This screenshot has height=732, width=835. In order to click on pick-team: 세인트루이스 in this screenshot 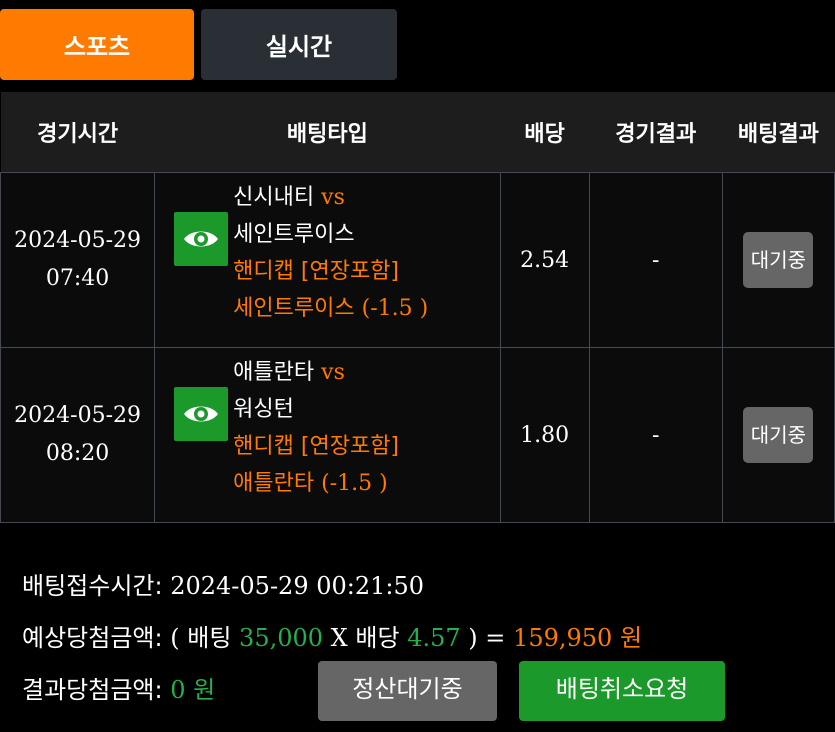, I will do `click(294, 308)`.